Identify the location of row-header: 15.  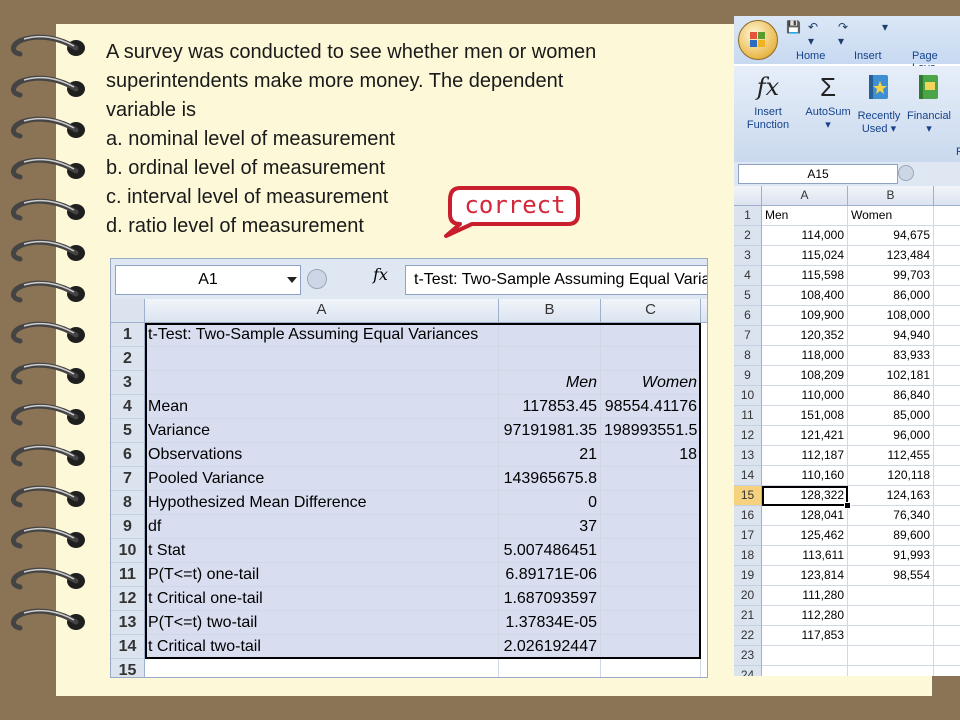
(128, 668).